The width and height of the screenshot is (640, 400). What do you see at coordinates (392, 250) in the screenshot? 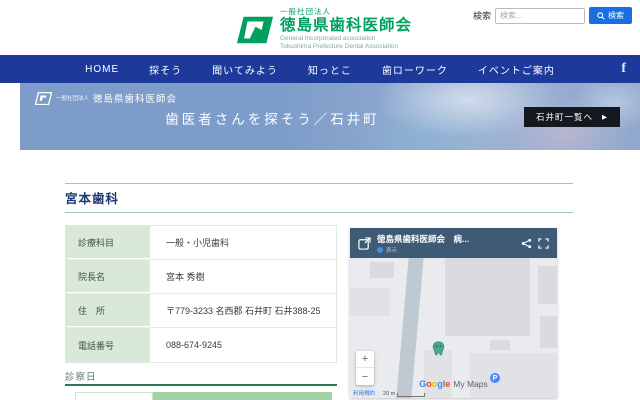
I see `map-views-label: 表示` at bounding box center [392, 250].